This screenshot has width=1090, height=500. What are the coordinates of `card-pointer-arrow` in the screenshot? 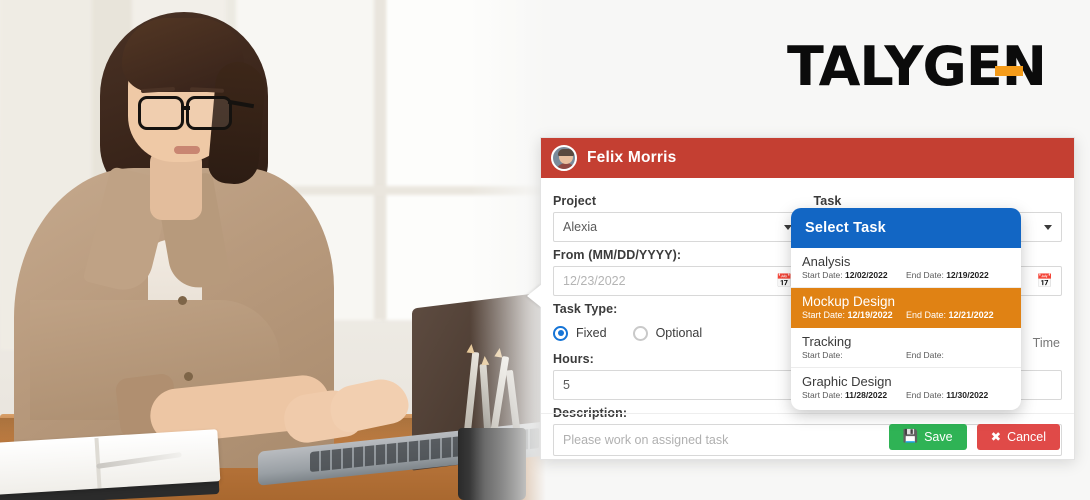 It's located at (534, 296).